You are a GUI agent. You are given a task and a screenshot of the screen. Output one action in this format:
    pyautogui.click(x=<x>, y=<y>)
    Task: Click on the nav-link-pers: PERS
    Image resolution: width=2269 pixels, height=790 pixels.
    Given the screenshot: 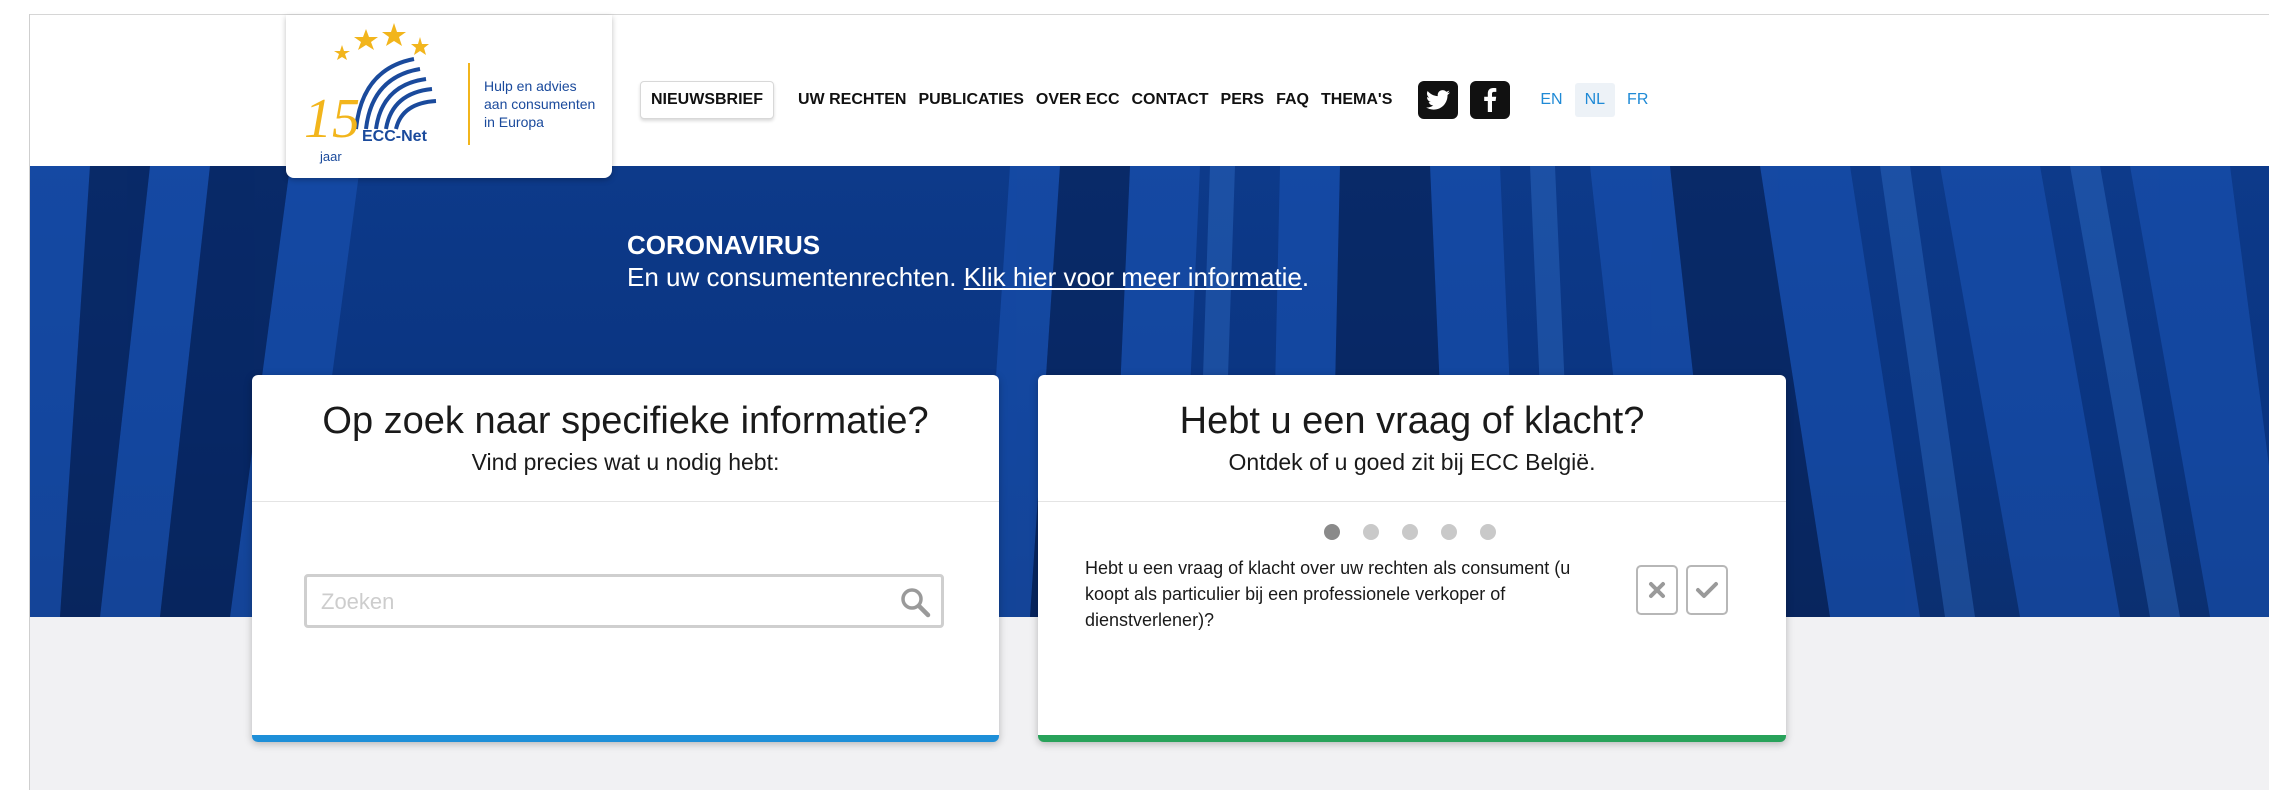 What is the action you would take?
    pyautogui.click(x=1243, y=100)
    